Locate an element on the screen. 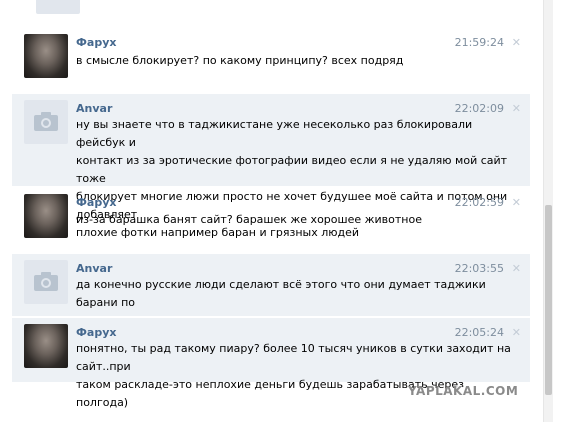 This screenshot has width=570, height=422. message-time: 21:59:24 is located at coordinates (479, 42).